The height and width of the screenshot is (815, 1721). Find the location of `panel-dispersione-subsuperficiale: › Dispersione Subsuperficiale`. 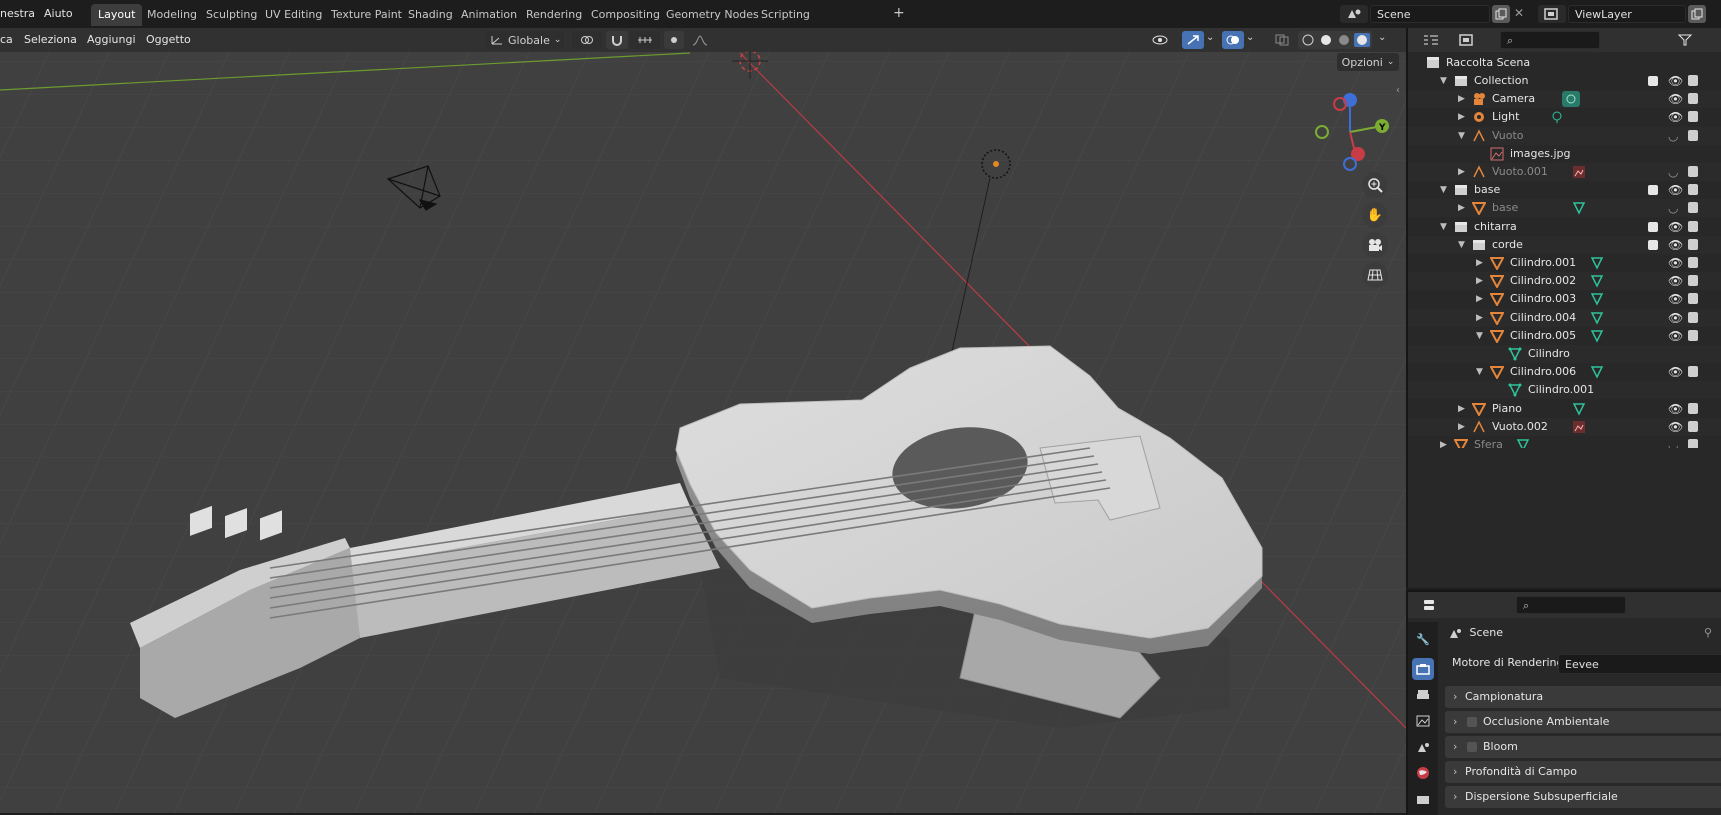

panel-dispersione-subsuperficiale: › Dispersione Subsuperficiale is located at coordinates (1583, 797).